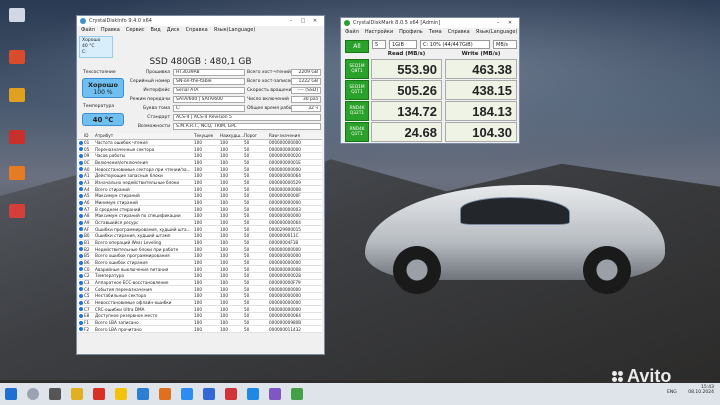 This screenshot has width=720, height=405. Describe the element at coordinates (294, 135) in the screenshot. I see `col-raw: Raw-значения` at that location.